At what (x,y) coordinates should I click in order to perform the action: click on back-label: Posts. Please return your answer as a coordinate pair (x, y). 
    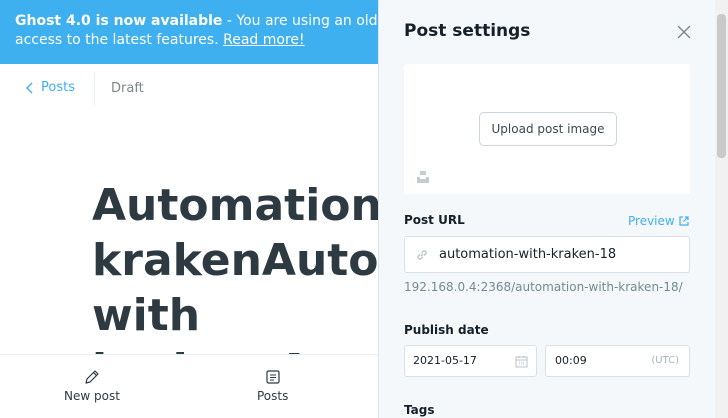
    Looking at the image, I should click on (58, 87).